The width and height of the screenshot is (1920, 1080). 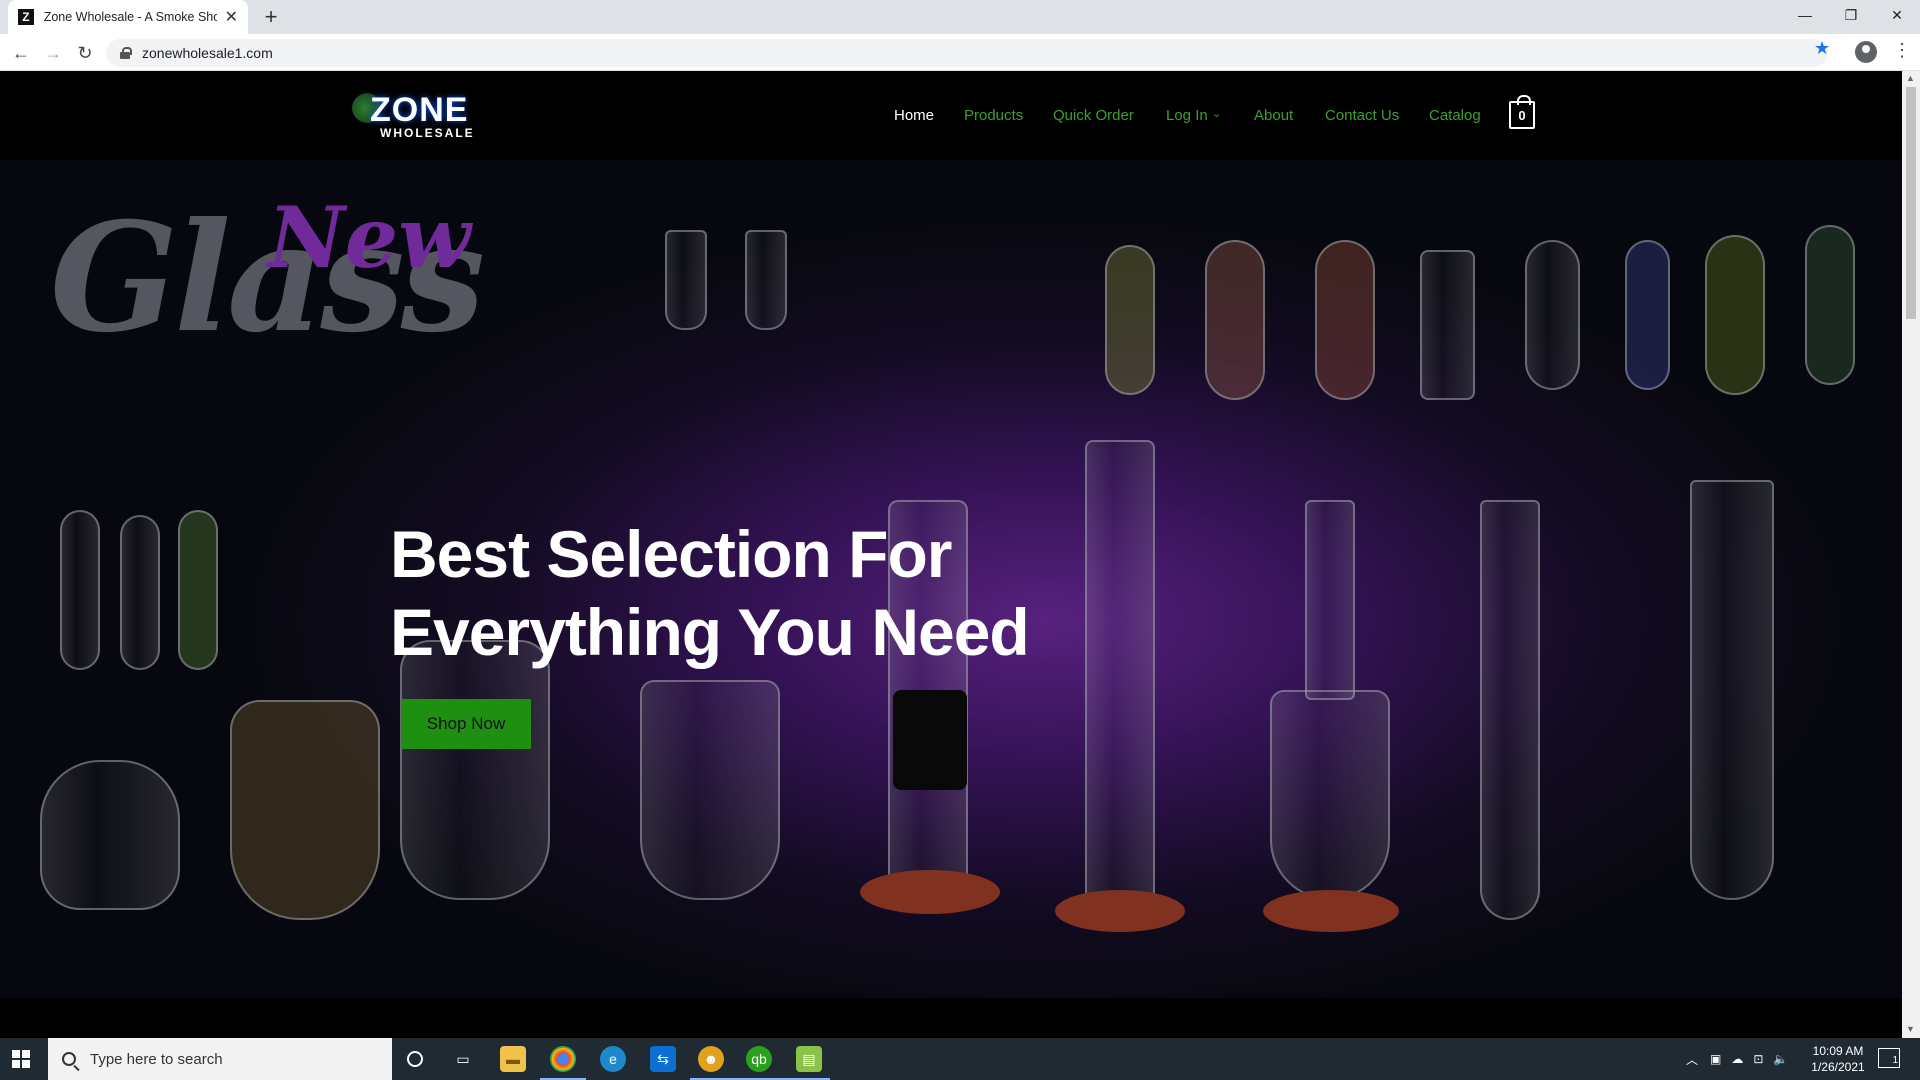 What do you see at coordinates (26, 17) in the screenshot?
I see `favicon-icon: Z` at bounding box center [26, 17].